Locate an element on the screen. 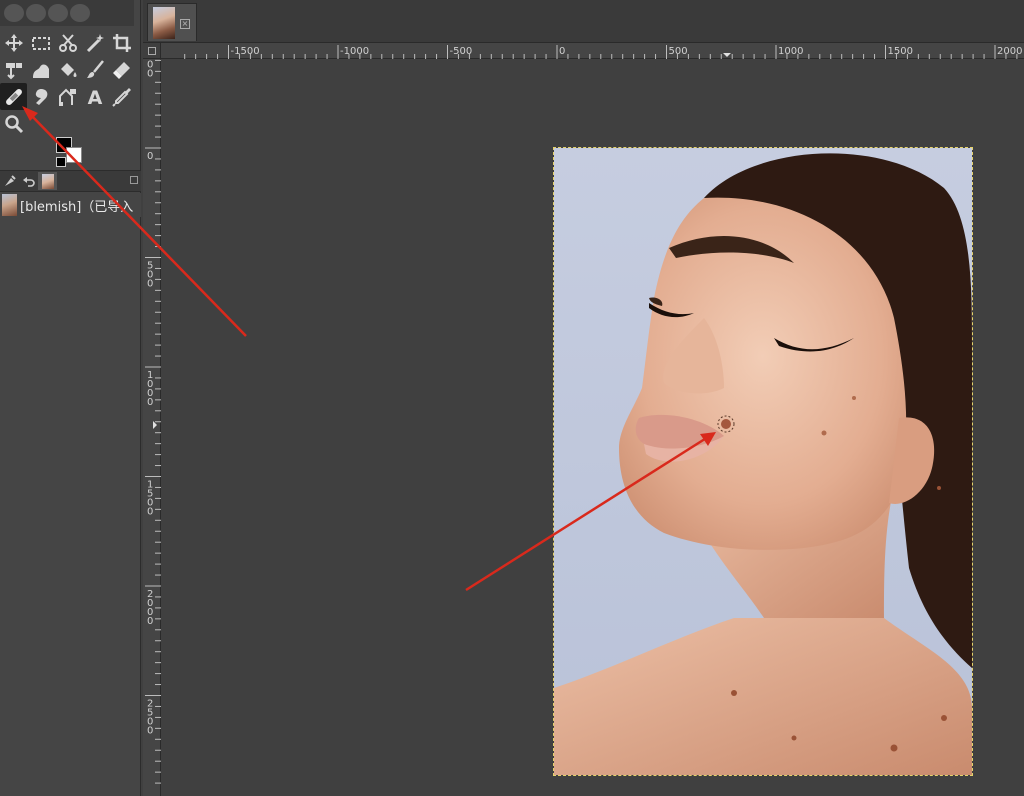 The width and height of the screenshot is (1024, 796). image-tab-blemish: × is located at coordinates (172, 22).